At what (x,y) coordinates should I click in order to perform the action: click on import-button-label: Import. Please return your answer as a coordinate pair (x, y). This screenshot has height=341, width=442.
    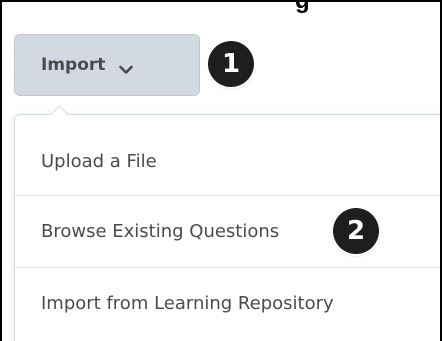
    Looking at the image, I should click on (73, 65).